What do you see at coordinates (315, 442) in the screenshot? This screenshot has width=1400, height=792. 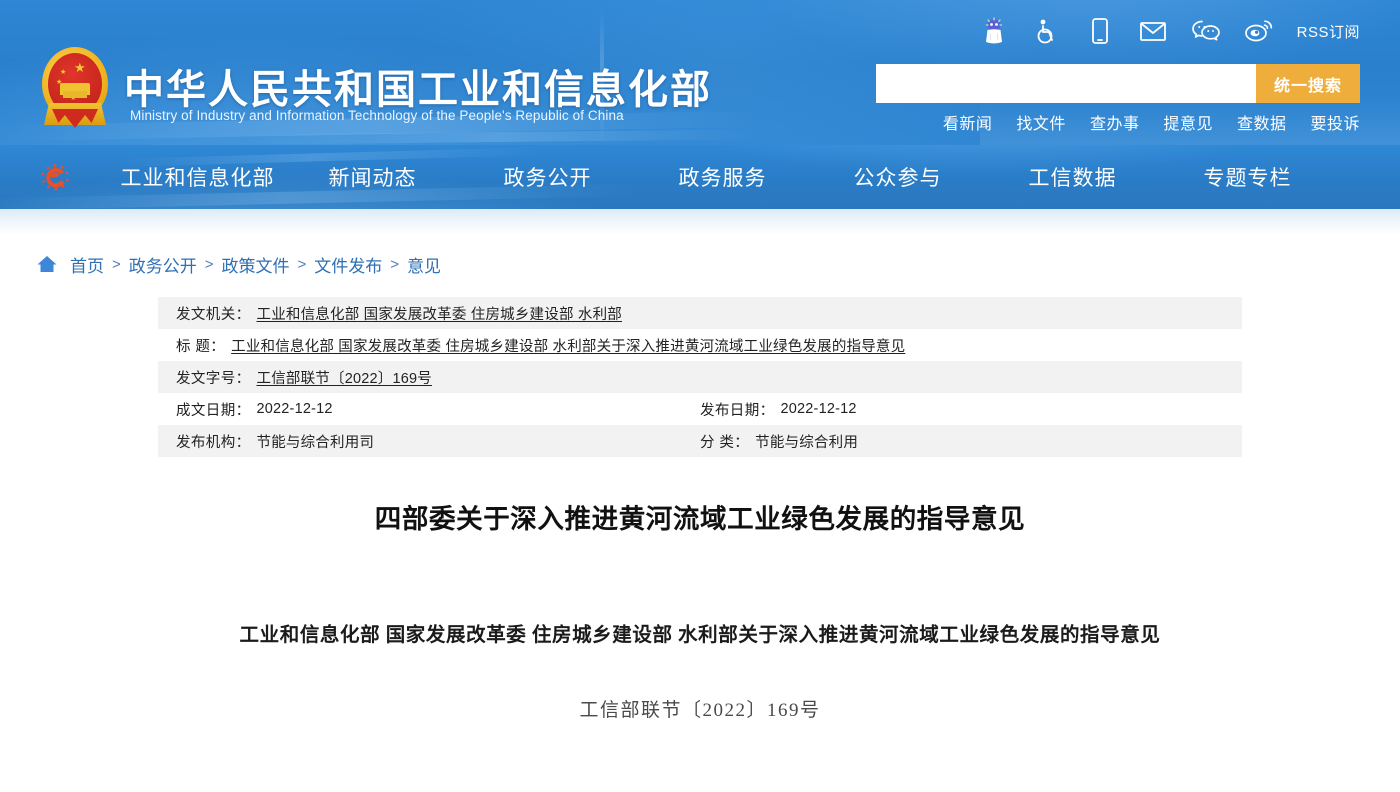 I see `meta-value: 节能与综合利用司` at bounding box center [315, 442].